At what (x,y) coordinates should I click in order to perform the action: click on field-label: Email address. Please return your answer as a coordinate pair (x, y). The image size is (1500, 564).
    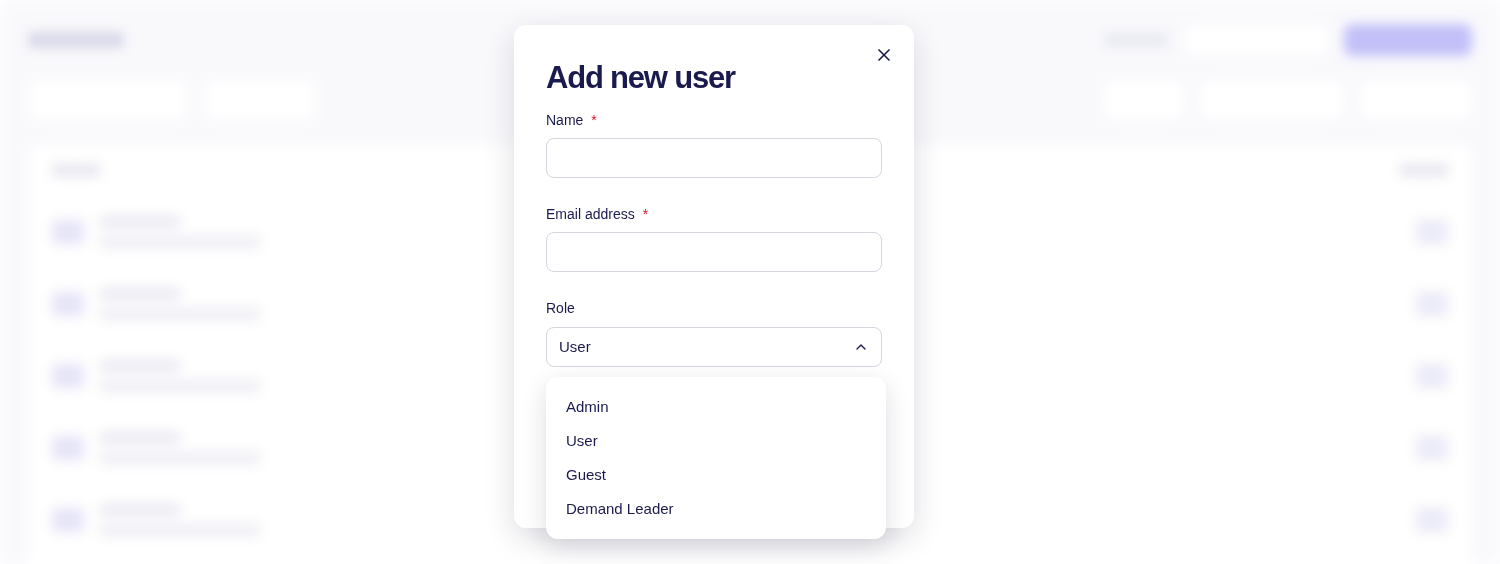
    Looking at the image, I should click on (590, 214).